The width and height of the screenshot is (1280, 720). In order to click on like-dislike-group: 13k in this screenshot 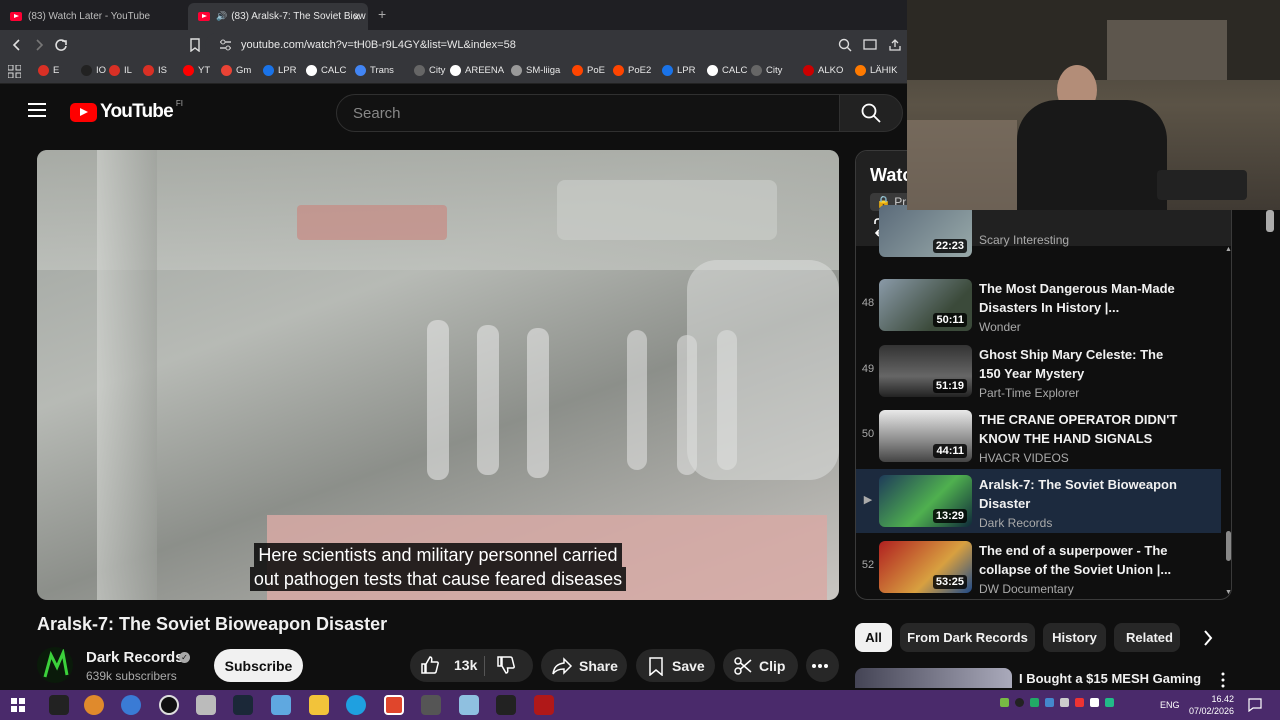, I will do `click(471, 665)`.